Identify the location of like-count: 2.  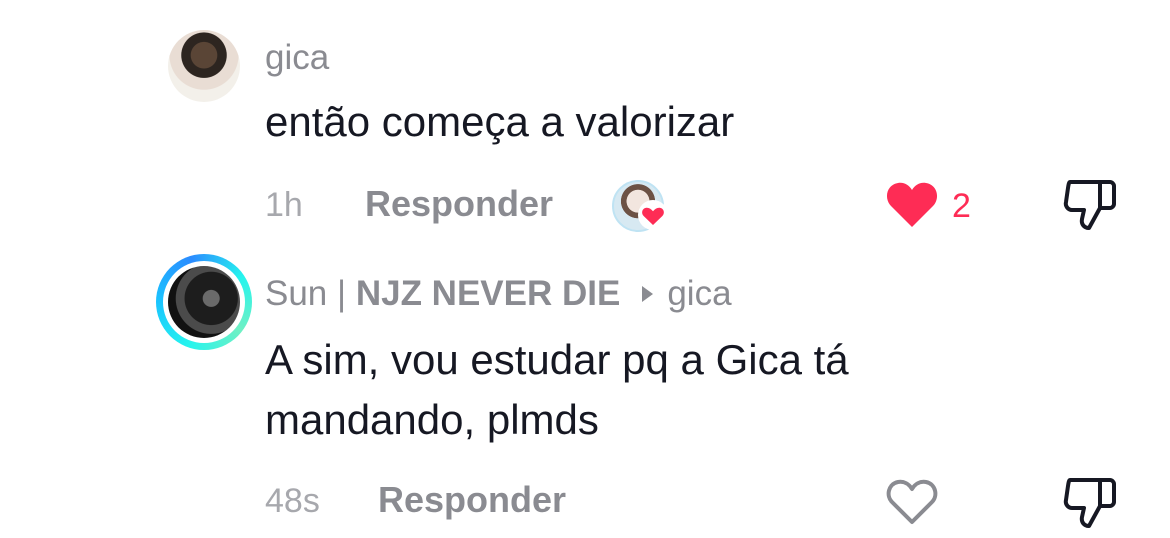
(961, 206).